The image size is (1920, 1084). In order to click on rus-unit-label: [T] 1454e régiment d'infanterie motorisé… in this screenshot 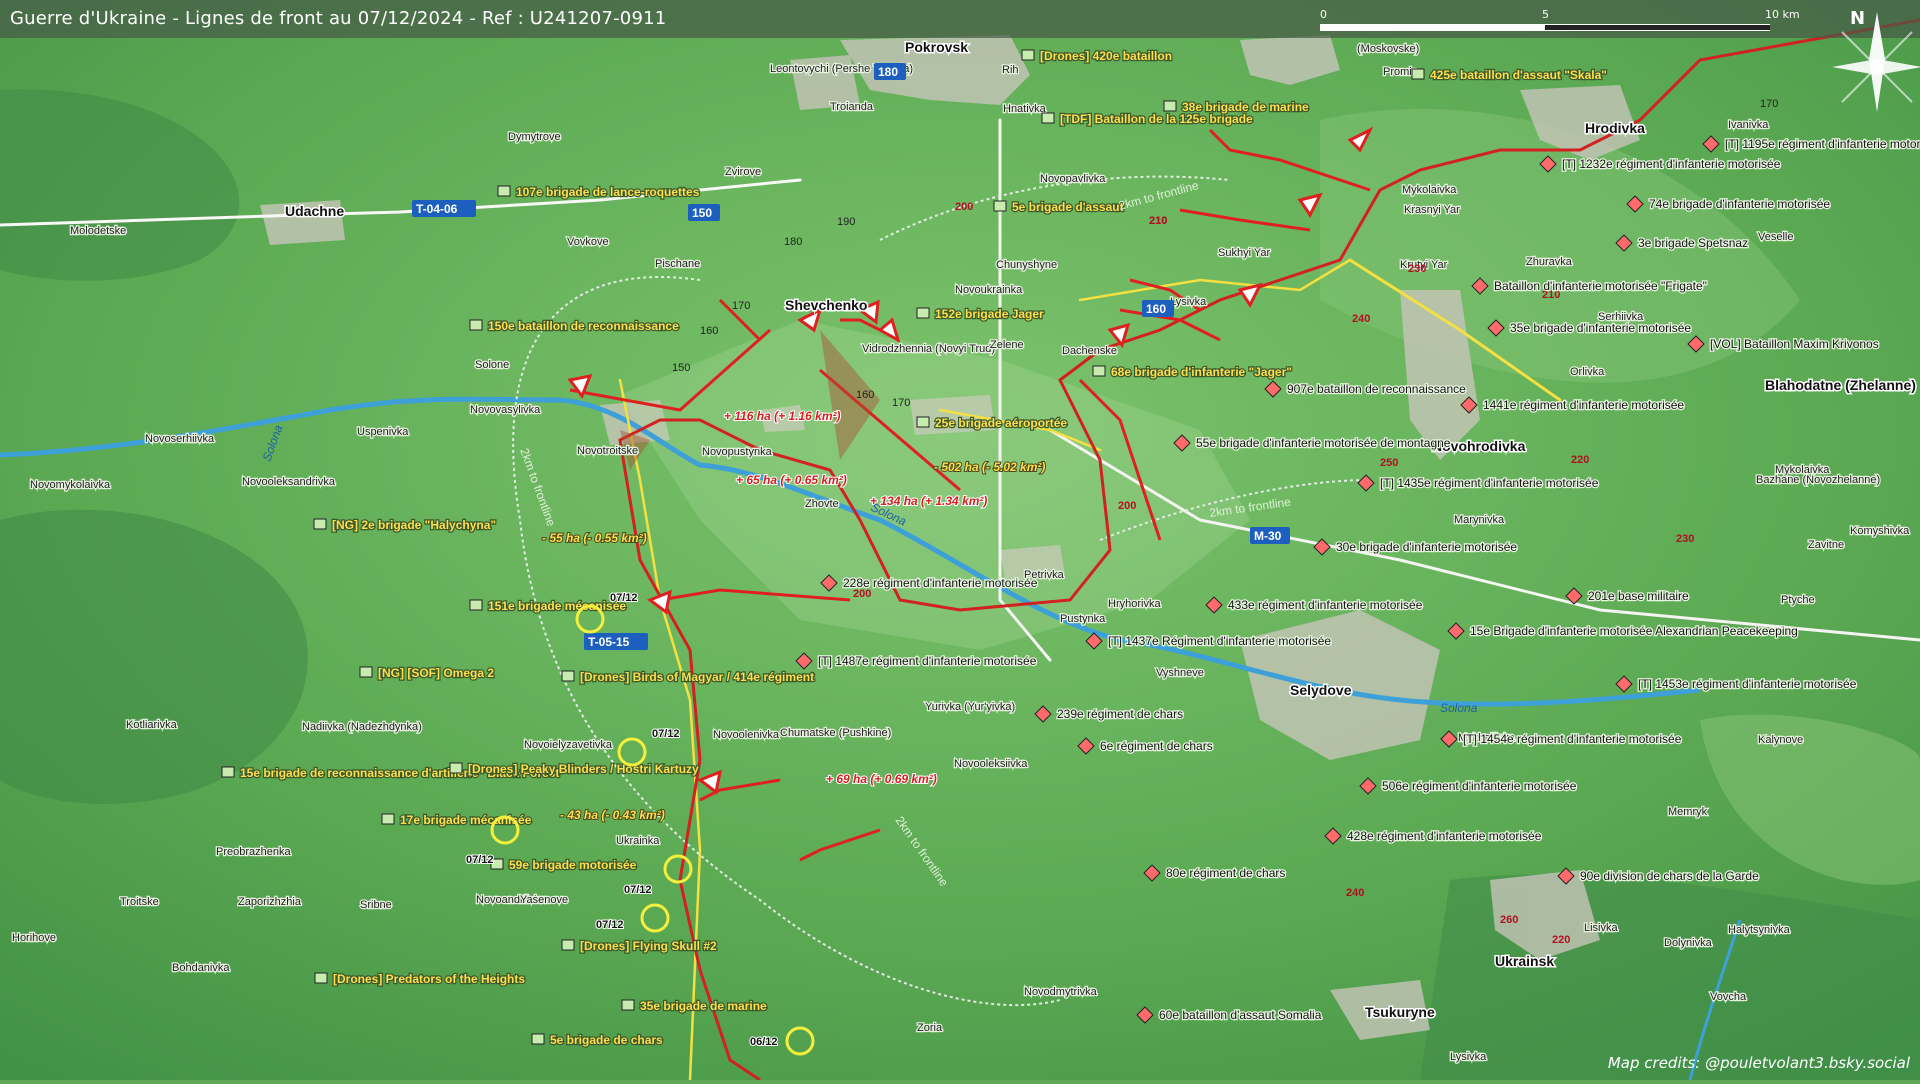, I will do `click(1572, 739)`.